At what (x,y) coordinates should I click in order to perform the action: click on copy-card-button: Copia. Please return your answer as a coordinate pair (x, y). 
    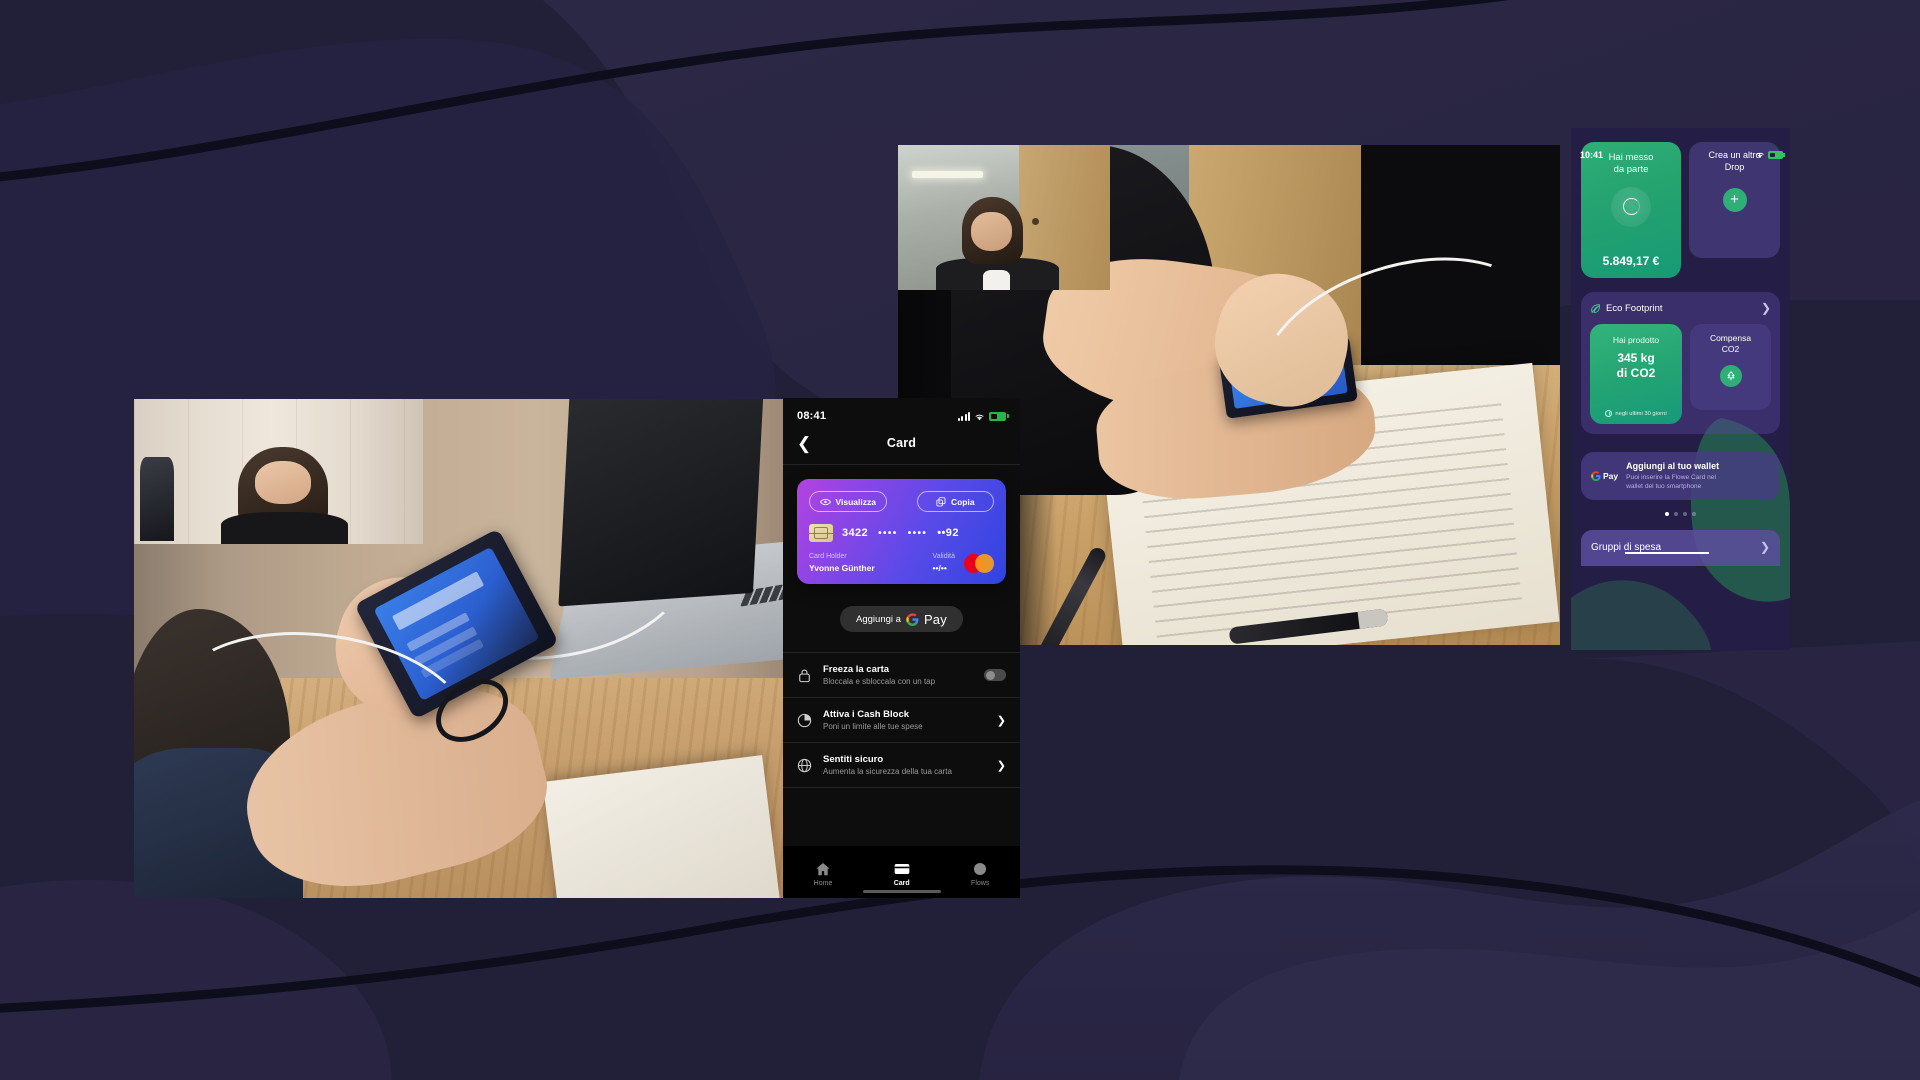
    Looking at the image, I should click on (955, 501).